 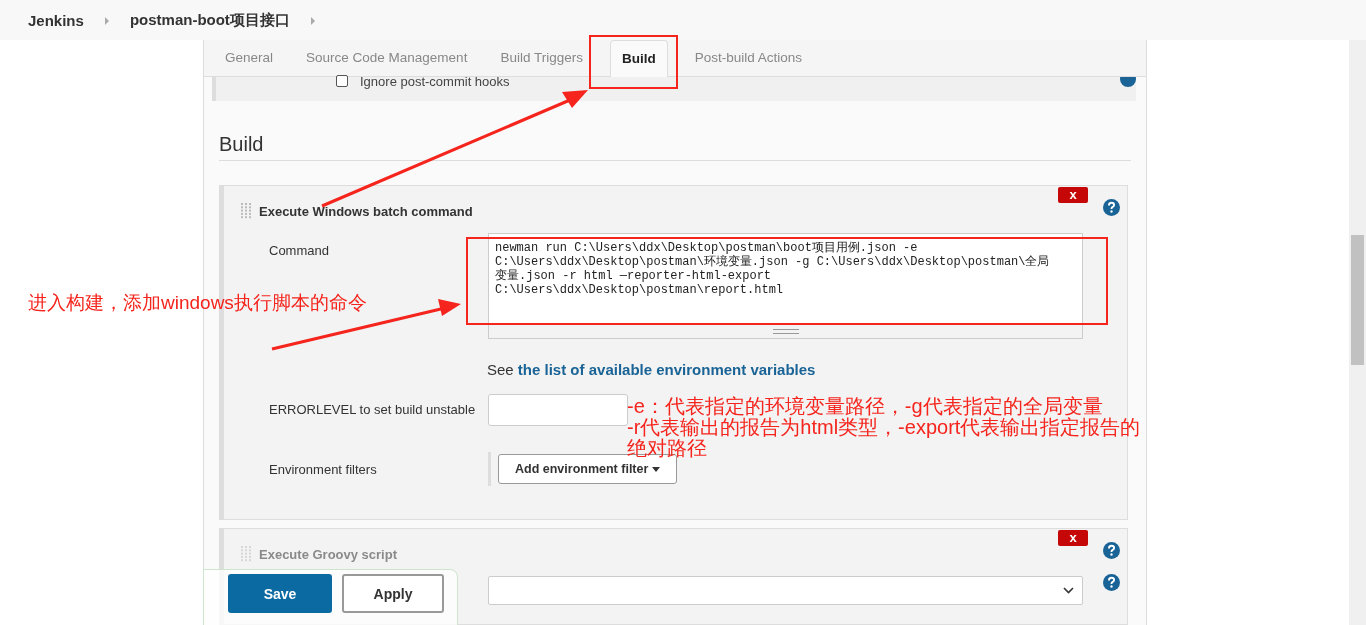 What do you see at coordinates (328, 554) in the screenshot?
I see `step-title: Execute Groovy script` at bounding box center [328, 554].